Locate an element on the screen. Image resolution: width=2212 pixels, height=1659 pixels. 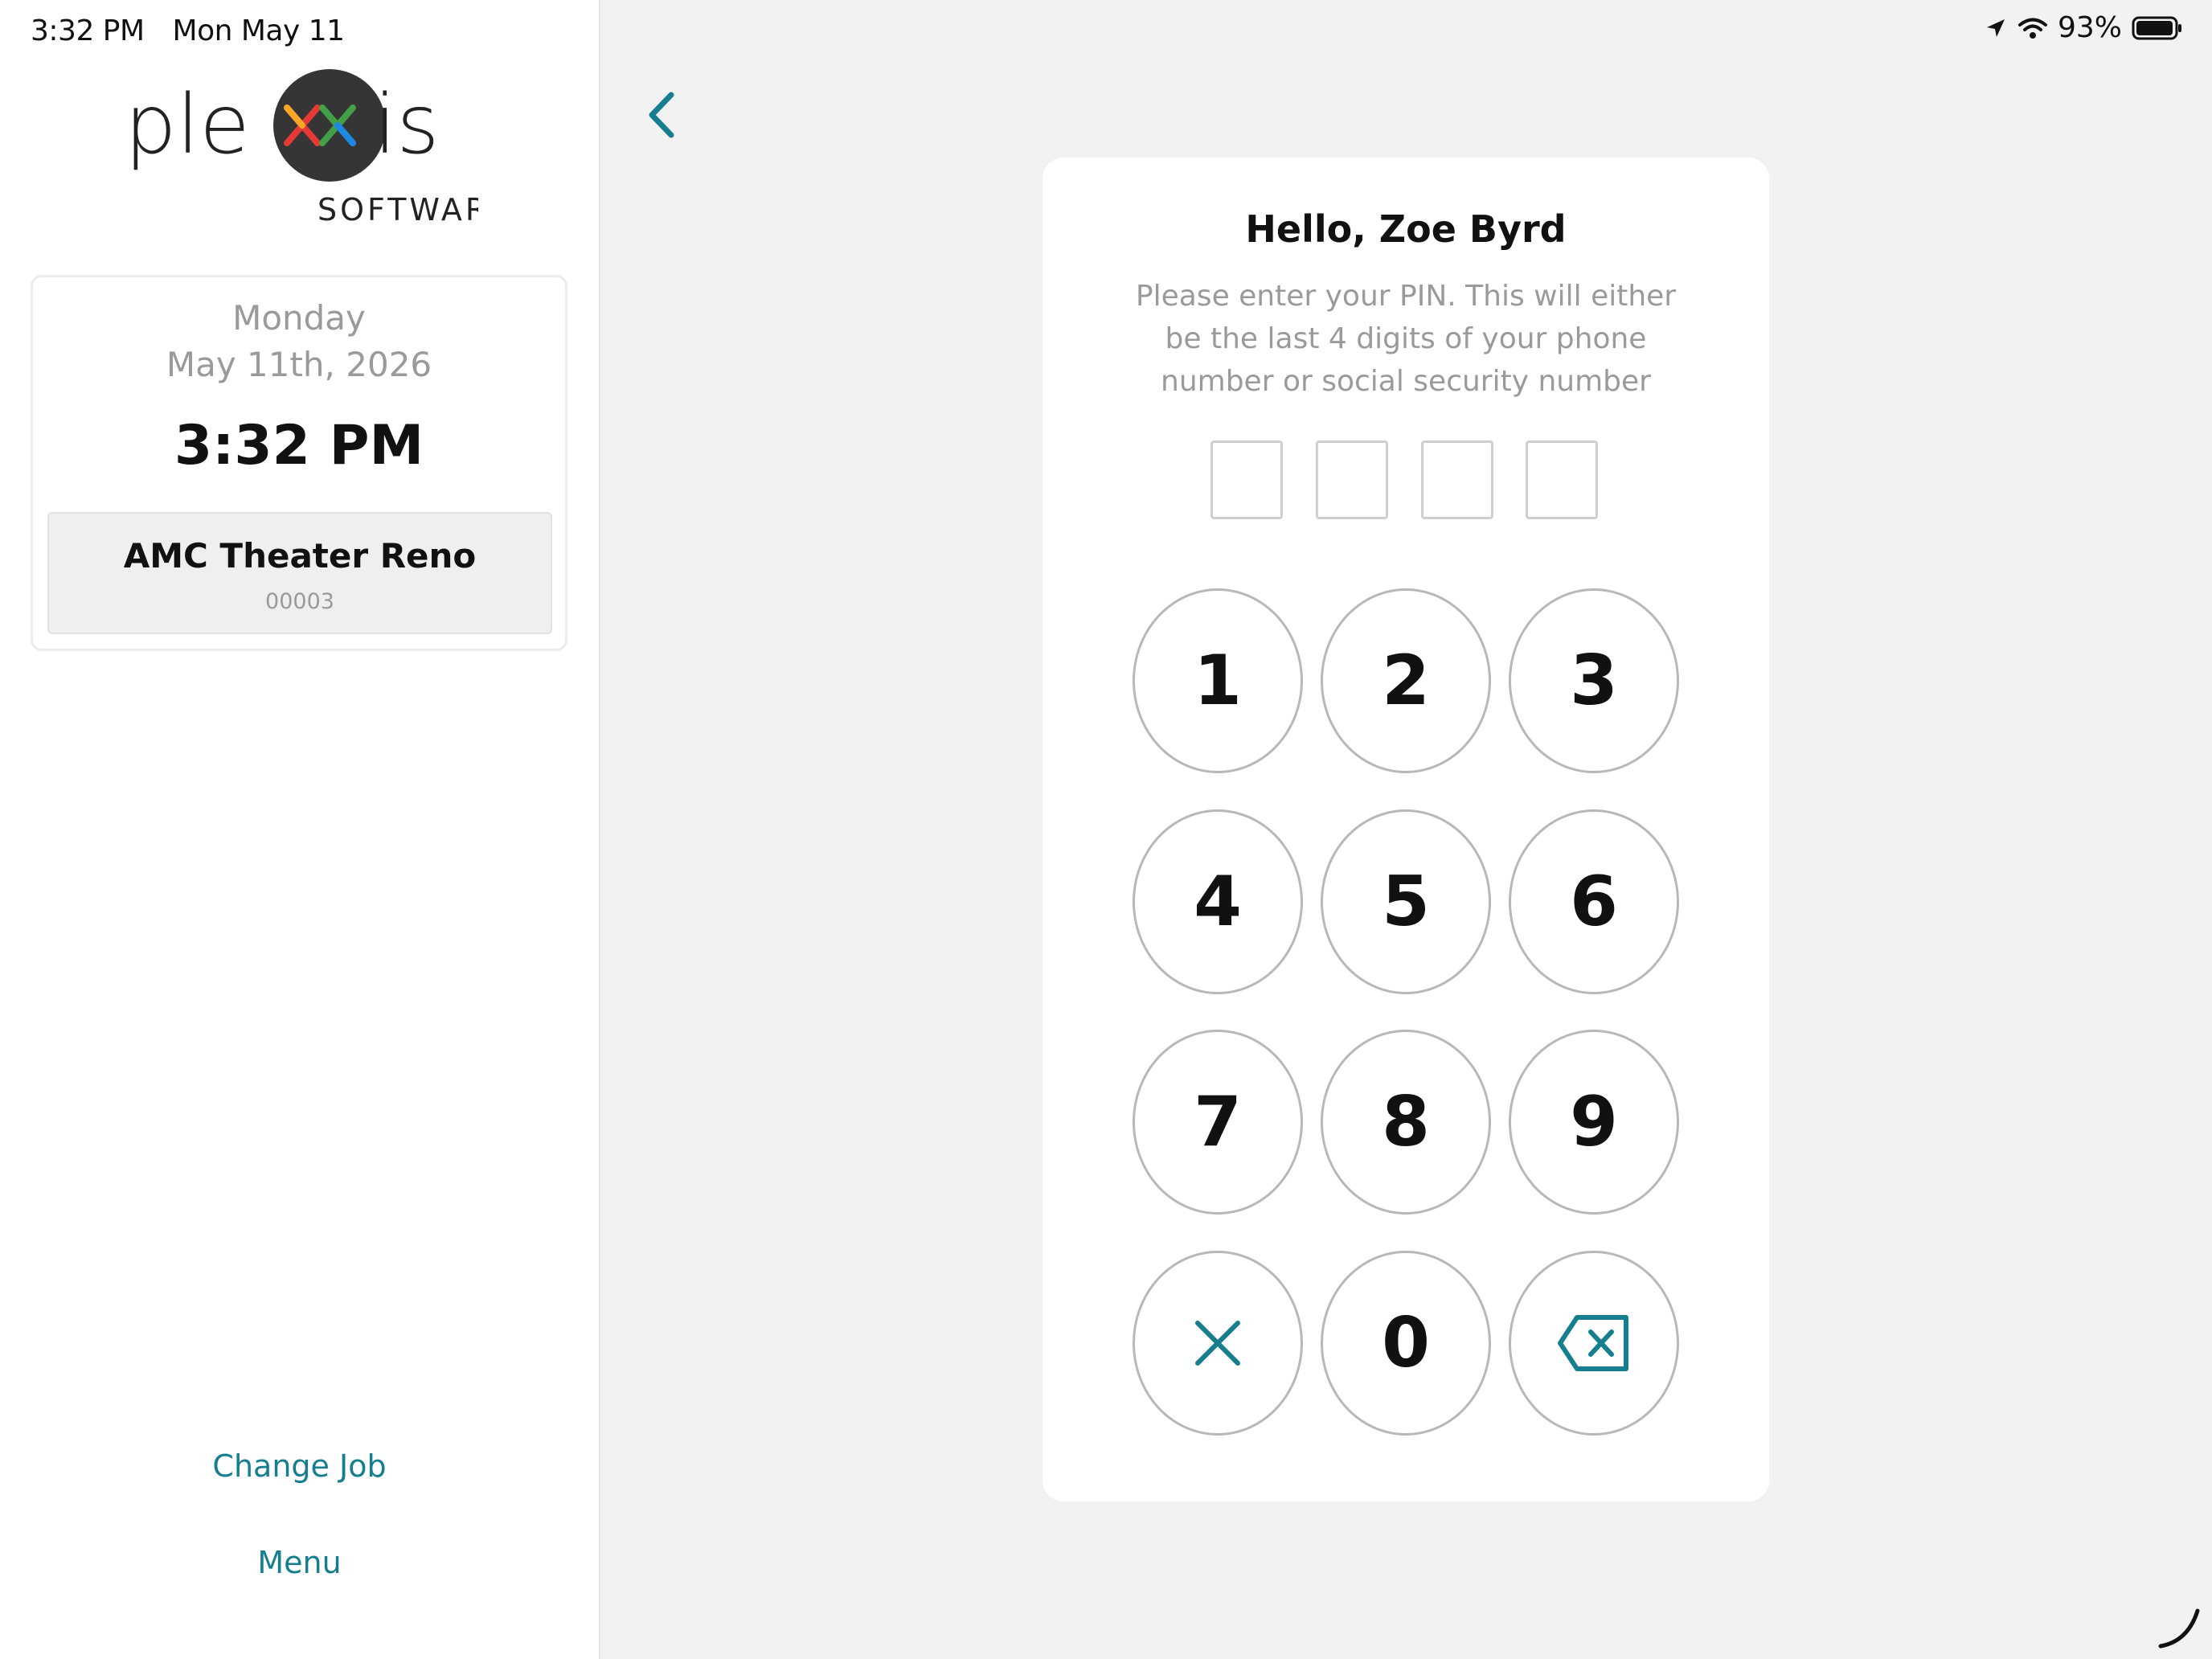
svg-text: ple is located at coordinates (187, 125).